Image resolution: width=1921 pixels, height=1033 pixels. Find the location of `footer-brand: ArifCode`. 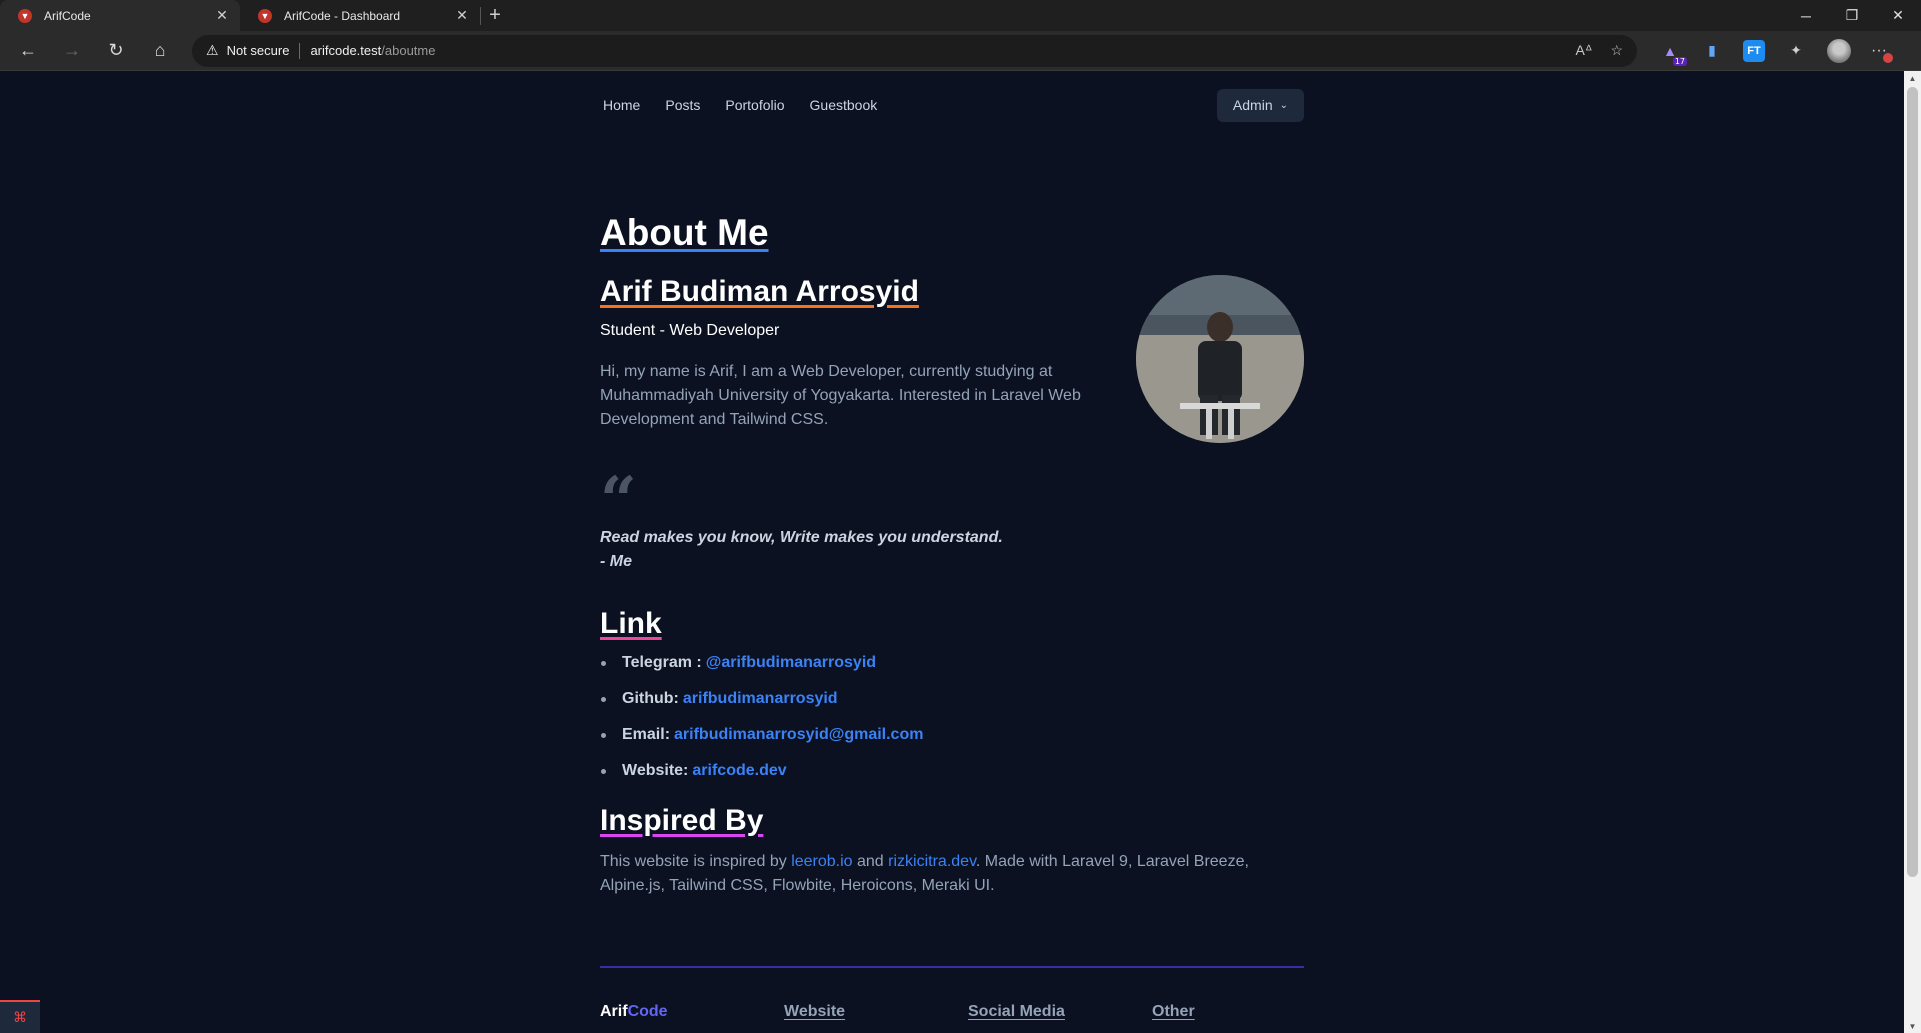

footer-brand: ArifCode is located at coordinates (634, 1012).